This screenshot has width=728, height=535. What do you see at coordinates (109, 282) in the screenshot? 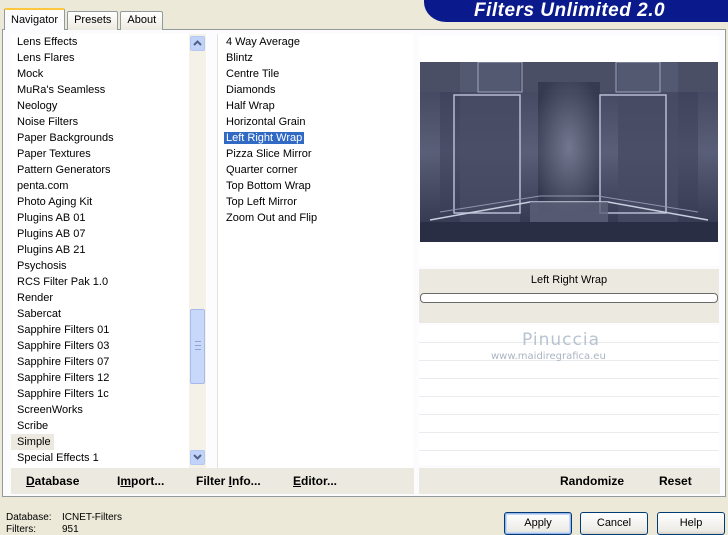
I see `category-item: RCS Filter Pak 1.0` at bounding box center [109, 282].